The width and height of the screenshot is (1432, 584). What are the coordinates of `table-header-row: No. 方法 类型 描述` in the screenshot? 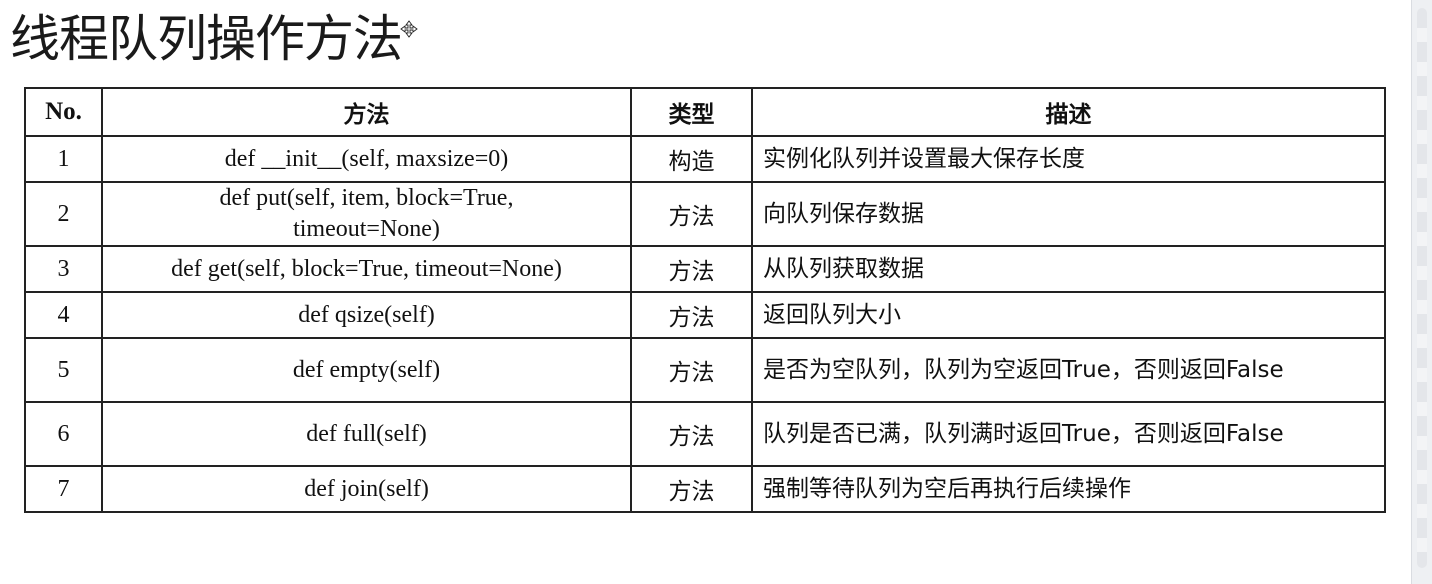 It's located at (705, 112).